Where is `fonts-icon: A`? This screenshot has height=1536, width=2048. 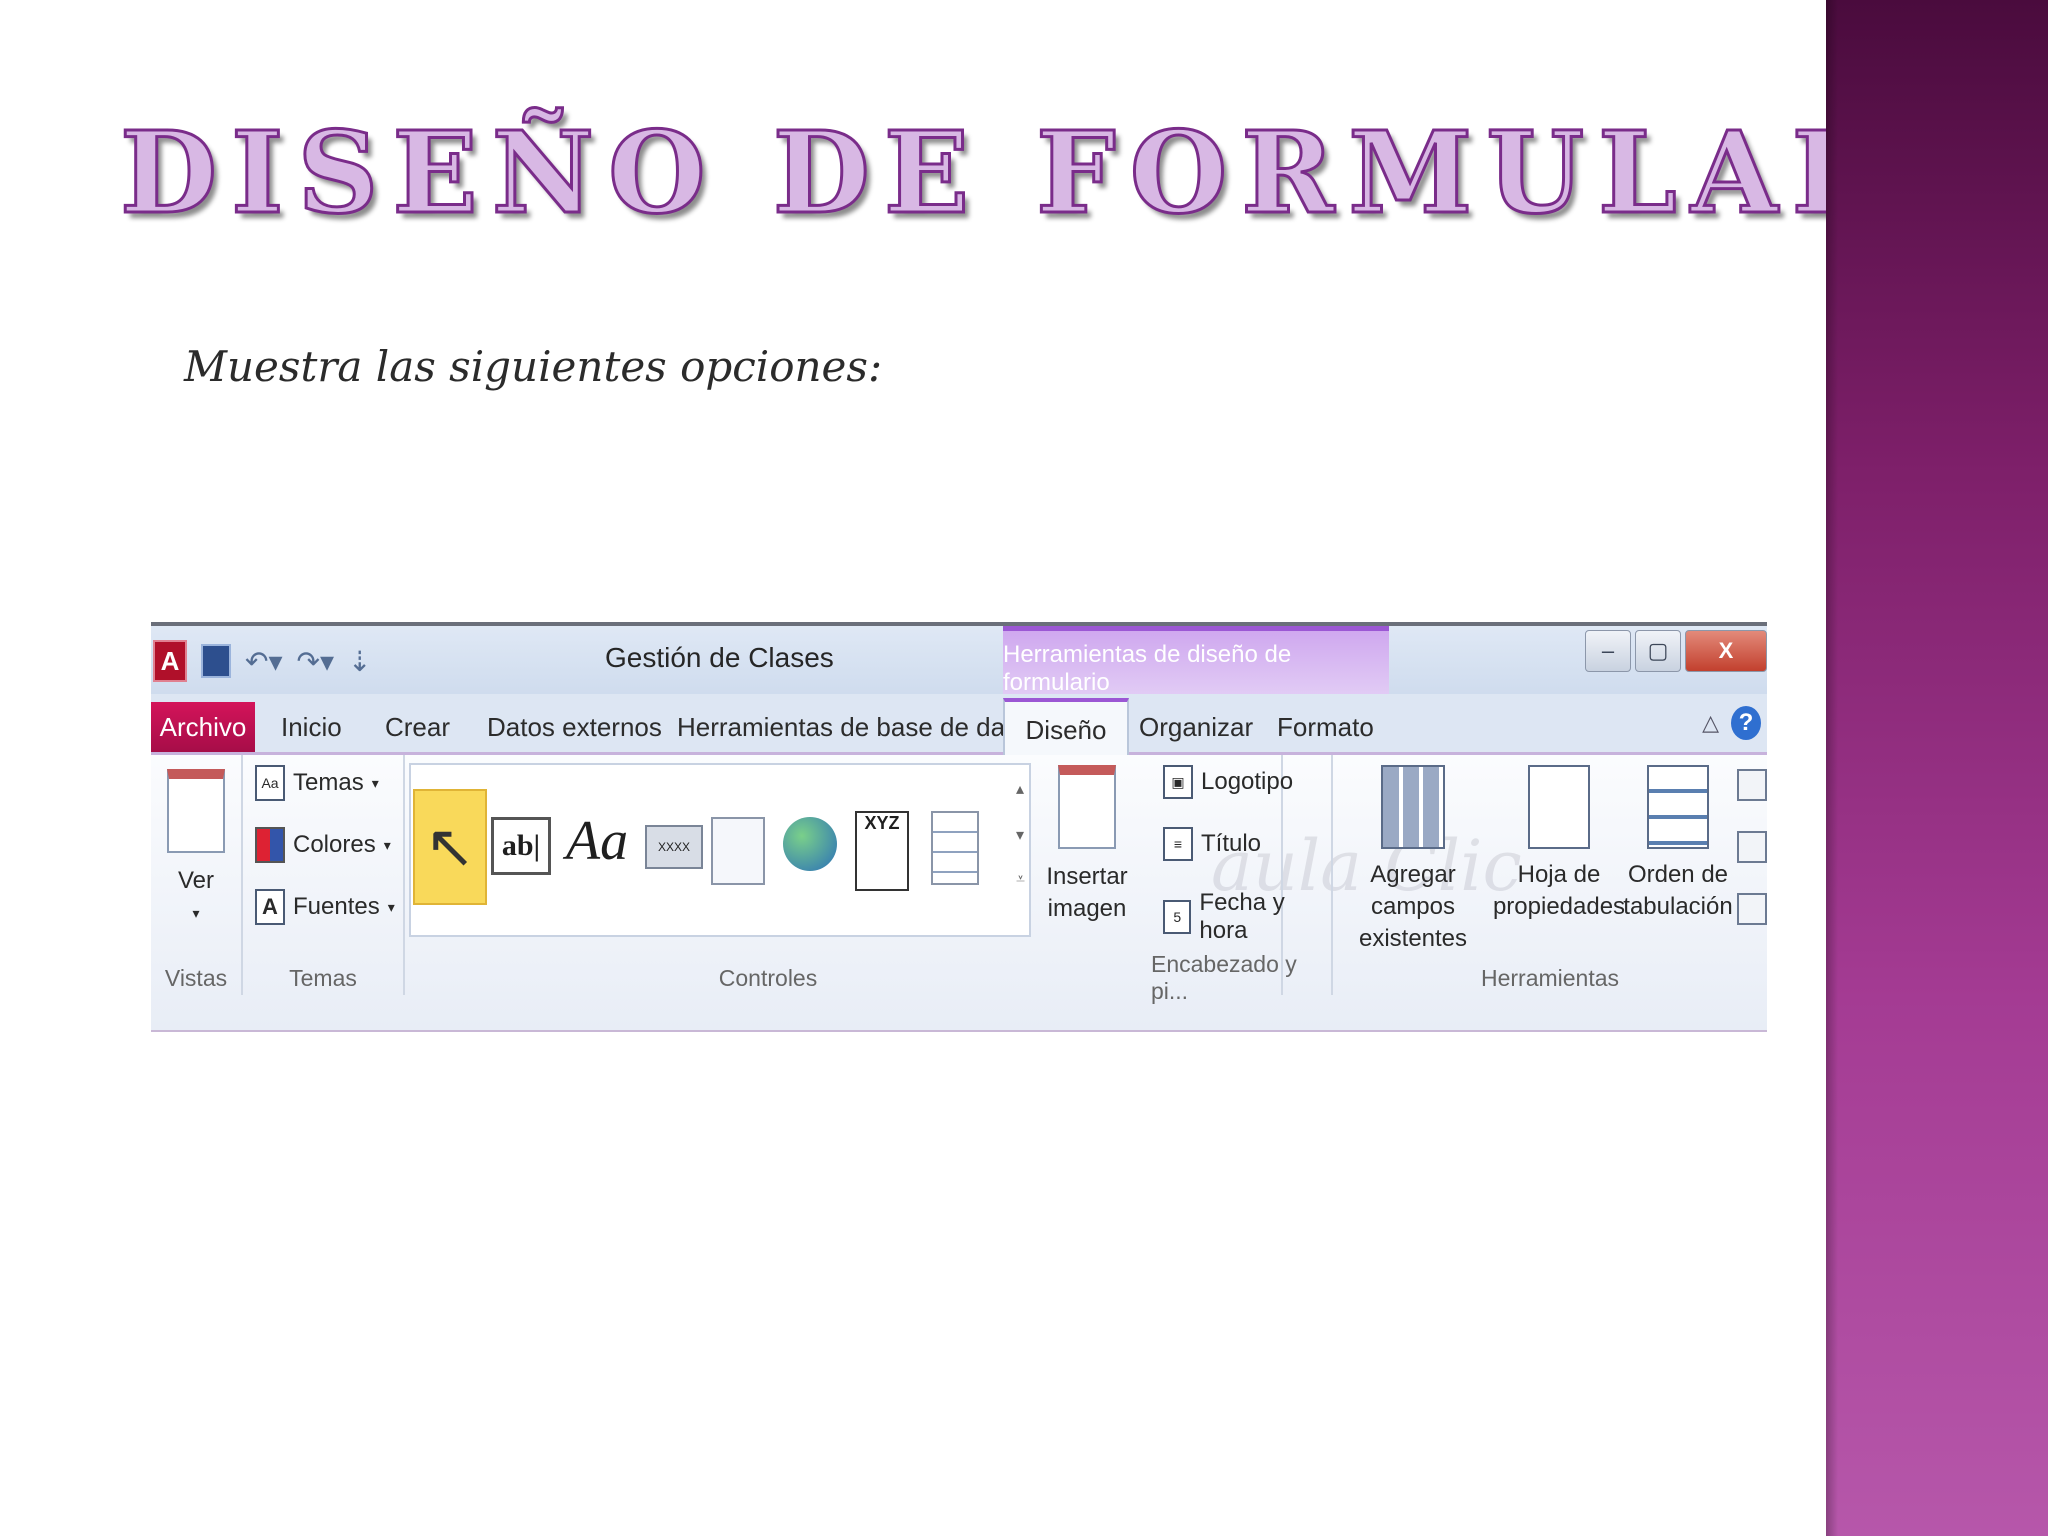 fonts-icon: A is located at coordinates (270, 907).